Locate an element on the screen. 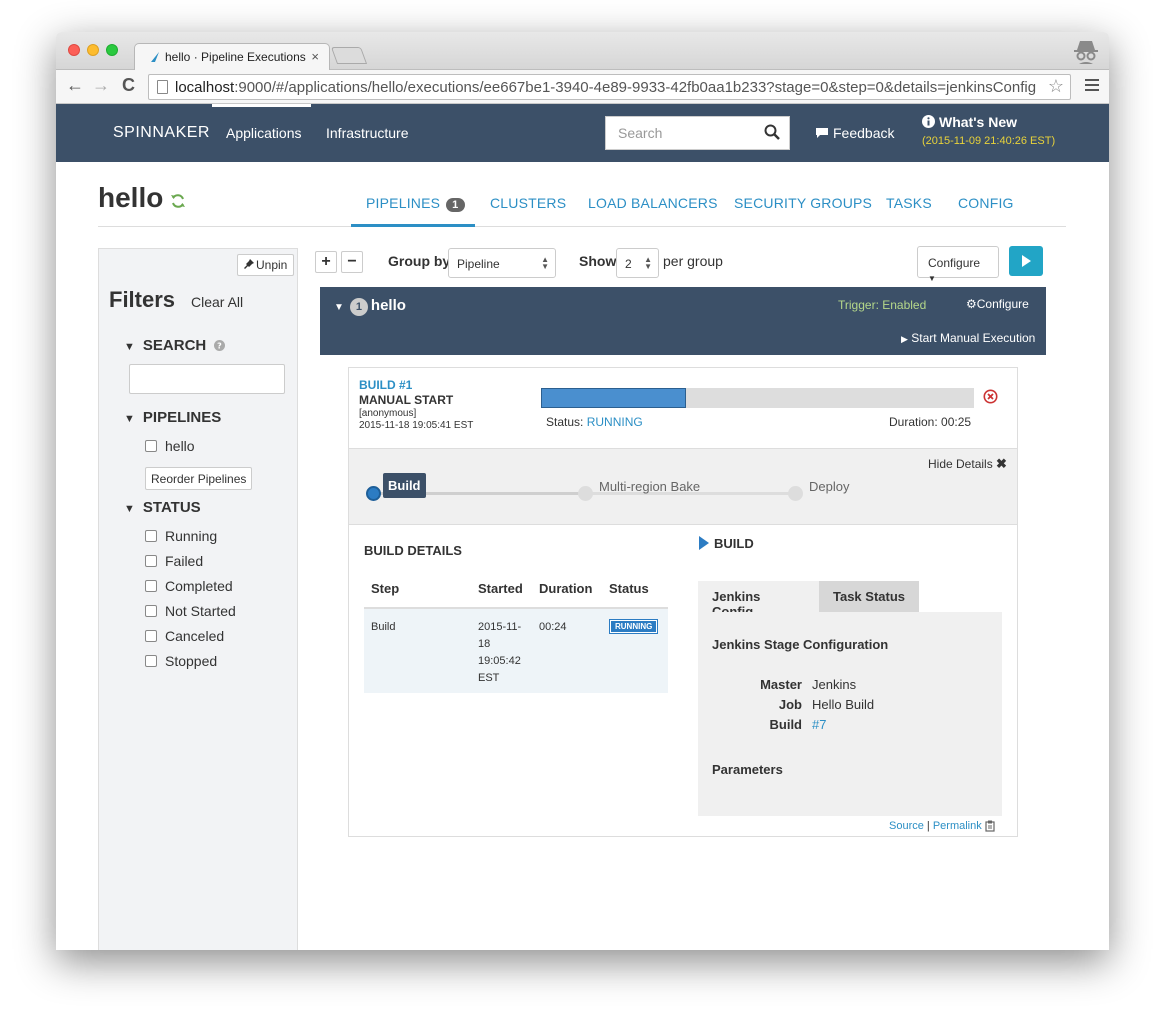 This screenshot has height=1030, width=1165. execution-count-badge: 1 is located at coordinates (358, 307).